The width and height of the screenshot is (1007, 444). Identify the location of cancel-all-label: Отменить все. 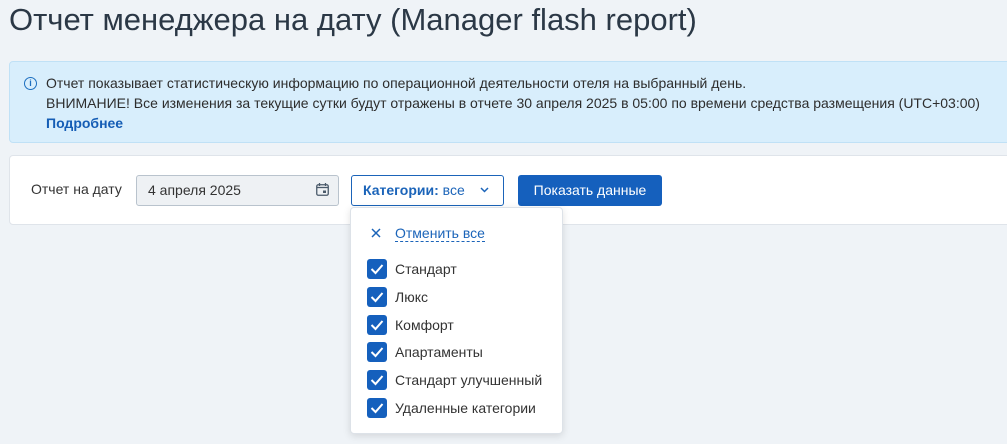
(440, 233).